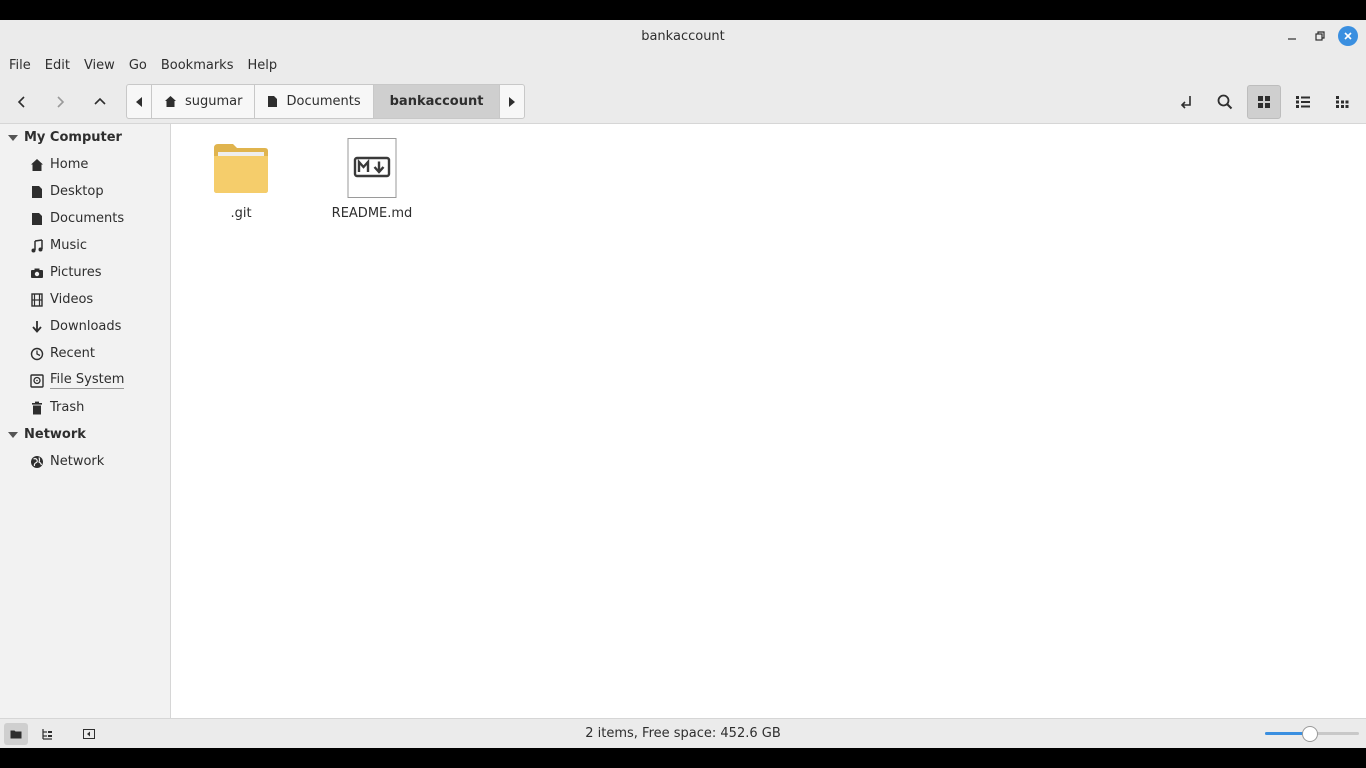 This screenshot has height=768, width=1366. I want to click on zoom-slider-handle, so click(1310, 734).